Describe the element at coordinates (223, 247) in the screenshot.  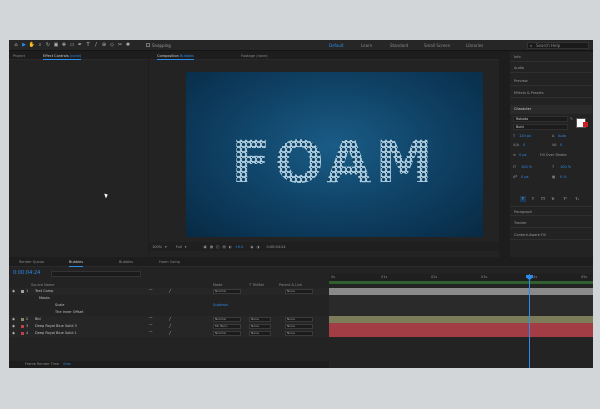
I see `view-options-icon: ▤` at that location.